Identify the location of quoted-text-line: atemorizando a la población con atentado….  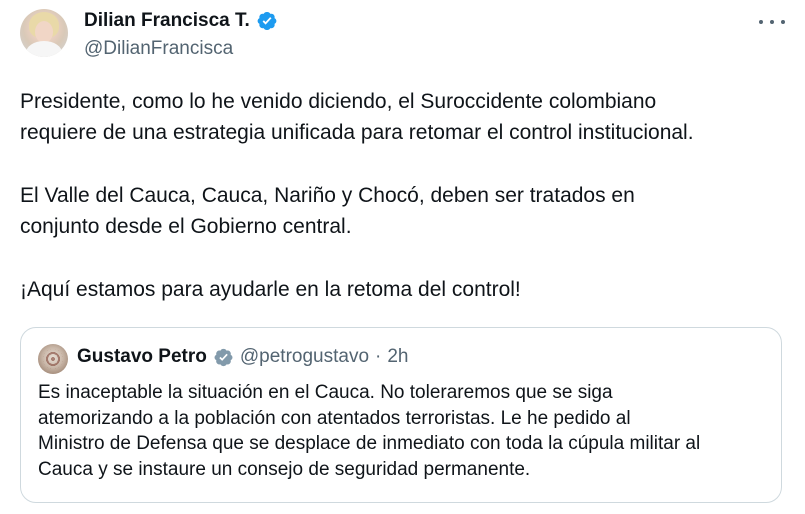
(334, 418).